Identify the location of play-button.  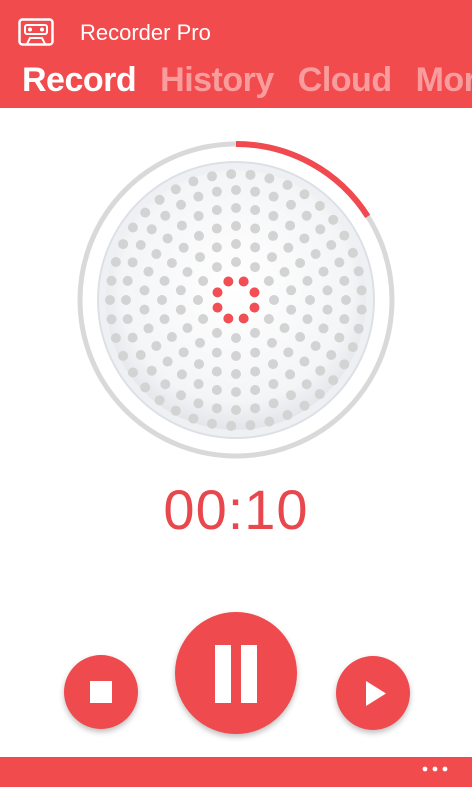
(373, 693).